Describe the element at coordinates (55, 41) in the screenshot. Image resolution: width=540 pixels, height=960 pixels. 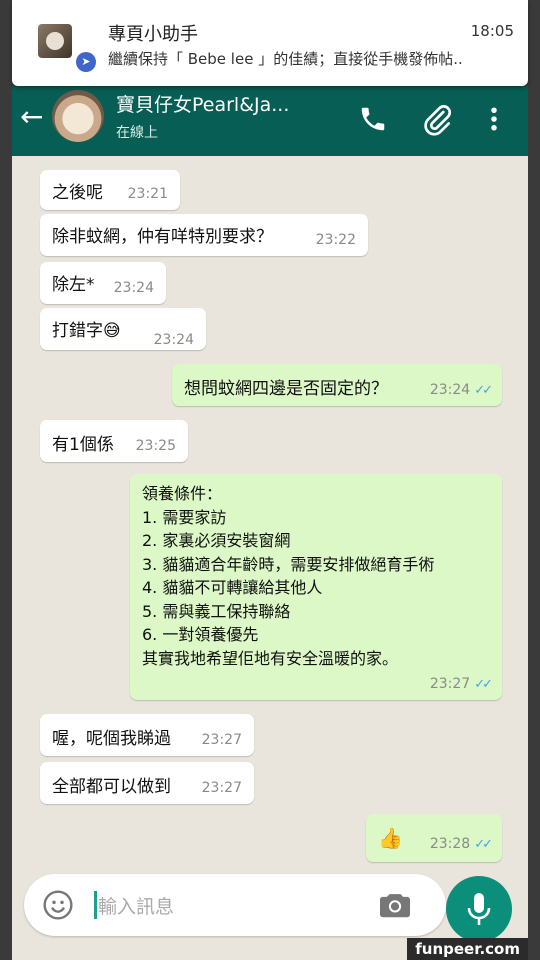
I see `notification-avatar` at that location.